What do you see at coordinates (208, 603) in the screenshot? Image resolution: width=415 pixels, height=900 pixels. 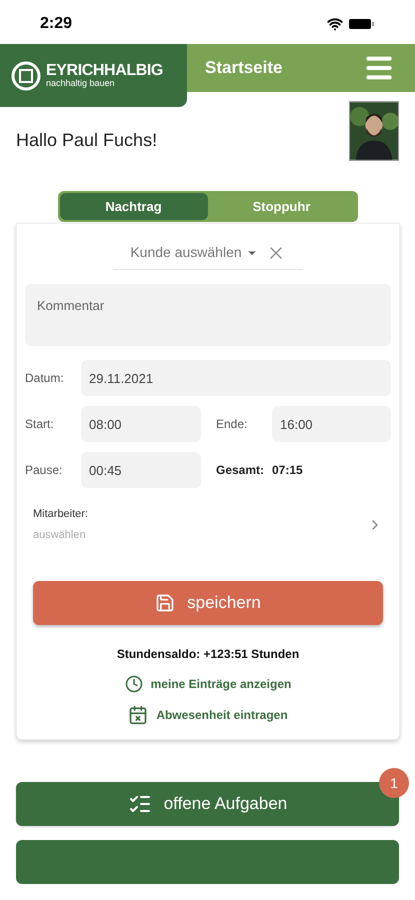 I see `save-button: speichern` at bounding box center [208, 603].